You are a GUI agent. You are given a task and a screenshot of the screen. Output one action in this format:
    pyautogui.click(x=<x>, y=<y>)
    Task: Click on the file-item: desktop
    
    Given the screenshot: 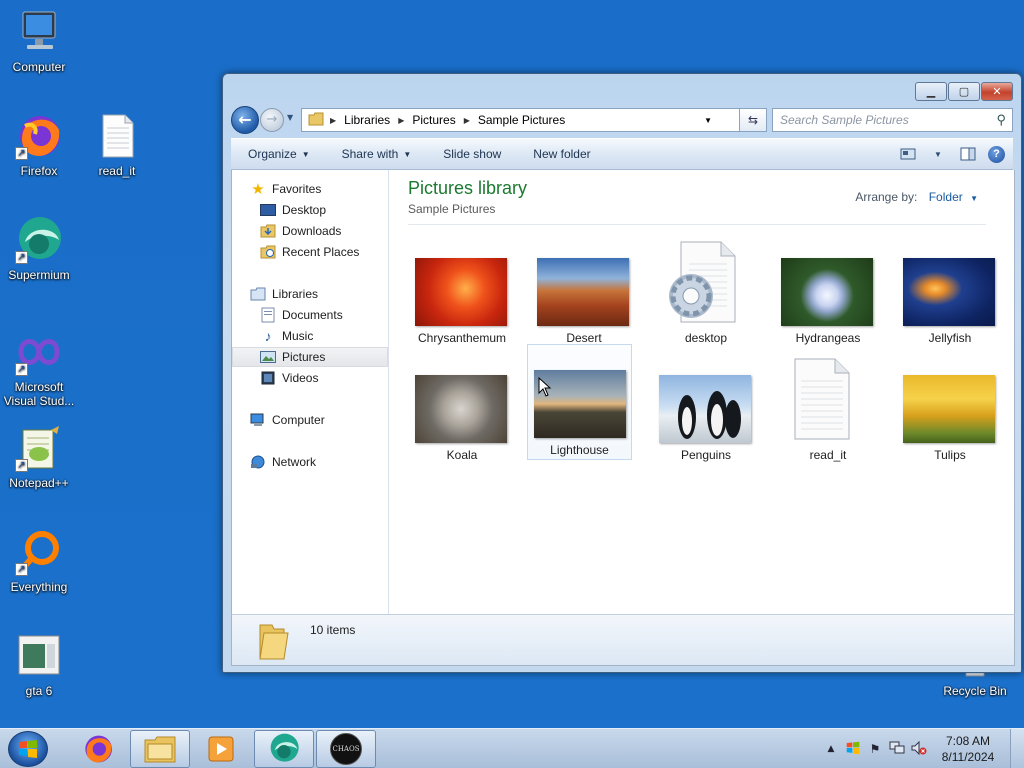 What is the action you would take?
    pyautogui.click(x=706, y=303)
    